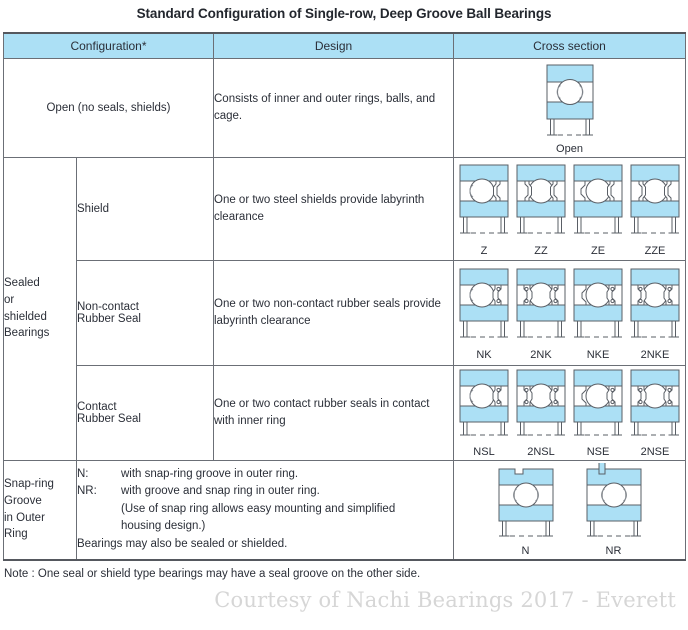  What do you see at coordinates (541, 250) in the screenshot?
I see `diagram-label: ZZ` at bounding box center [541, 250].